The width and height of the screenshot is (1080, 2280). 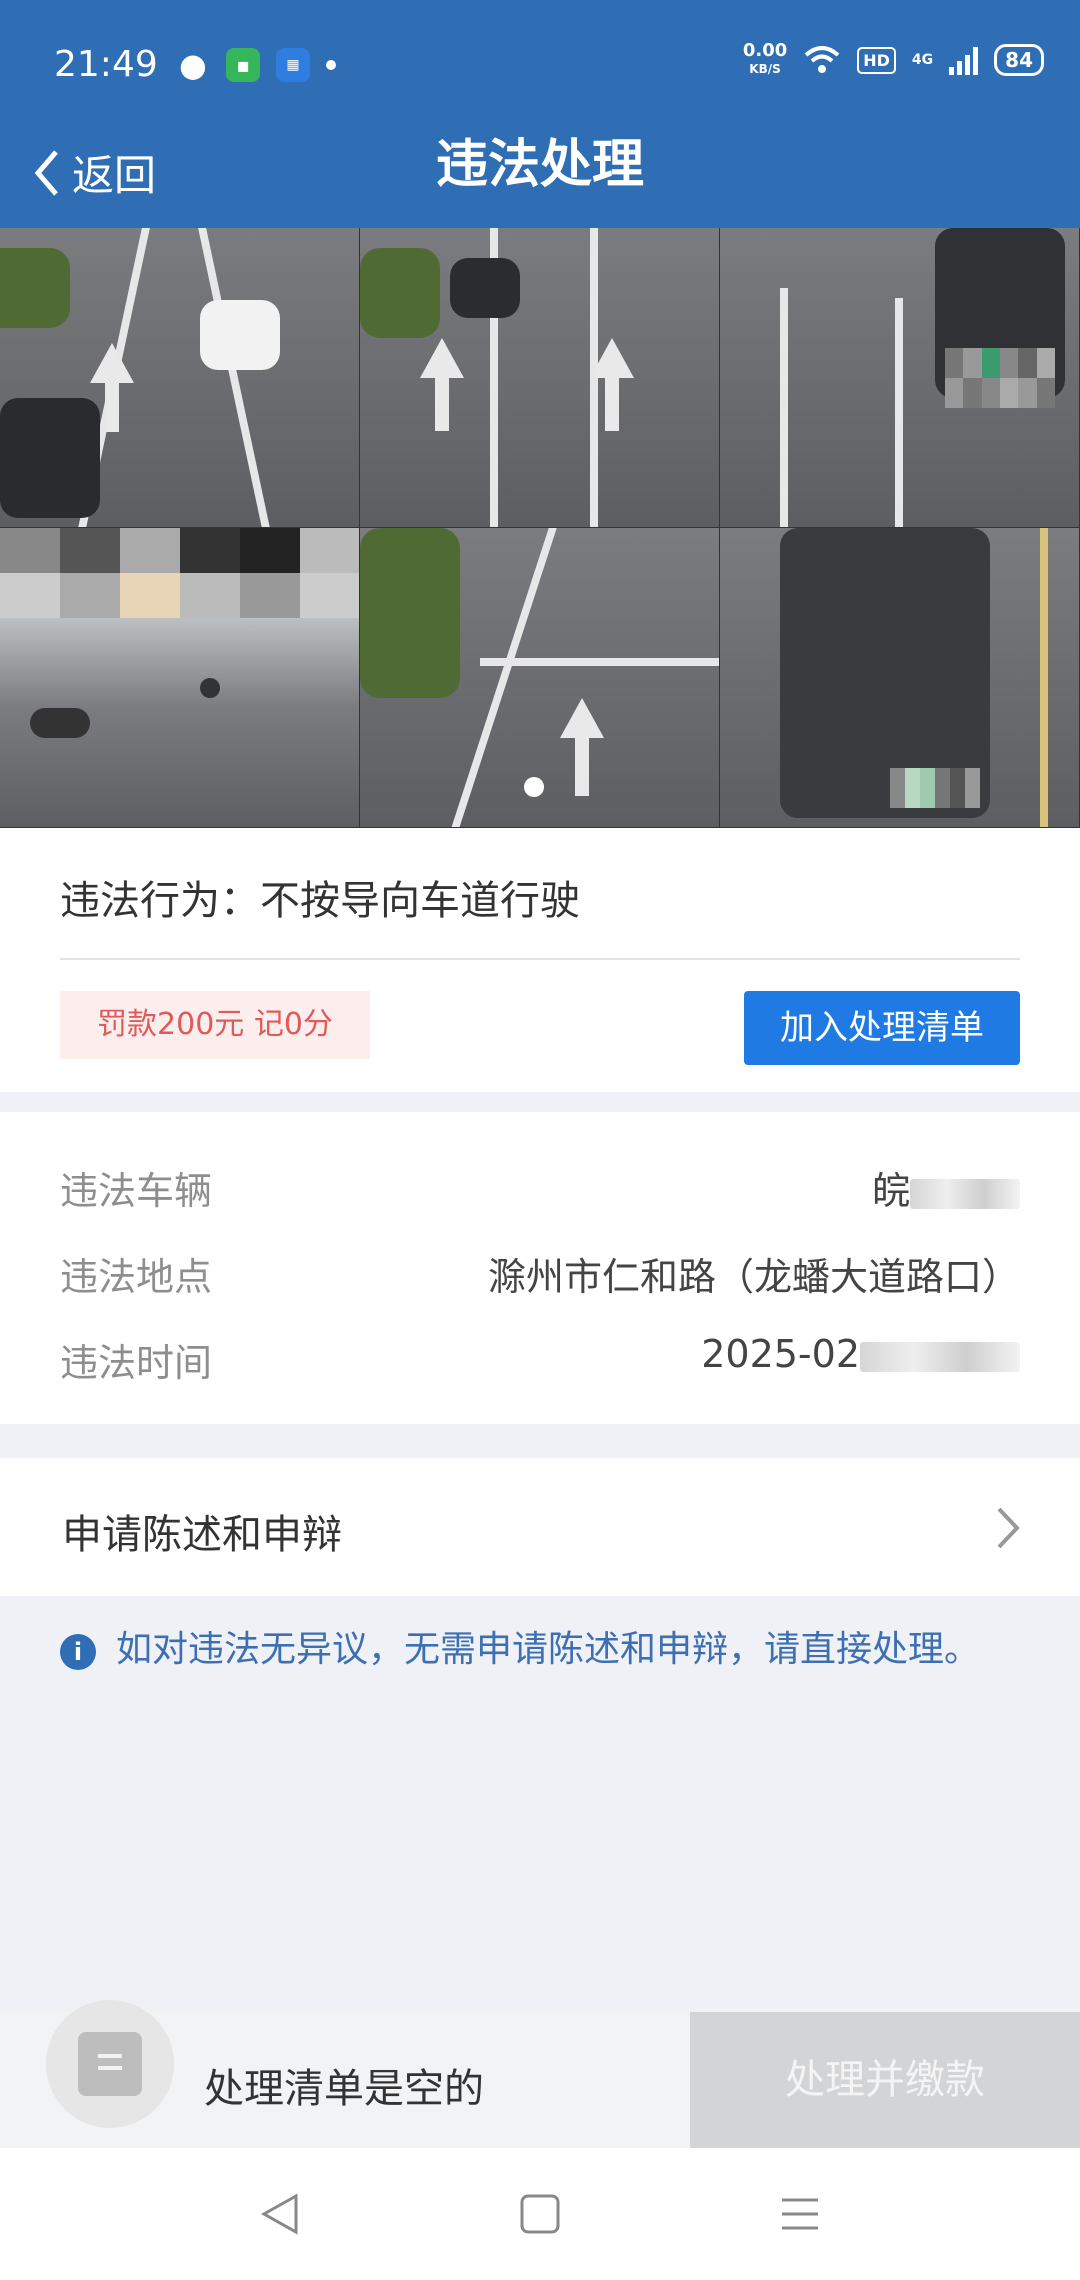 I want to click on header-bar: 21:49 ● ▪ ▦ 0.00 KB/S HD 4G 84 返回 违法处理, so click(x=540, y=114).